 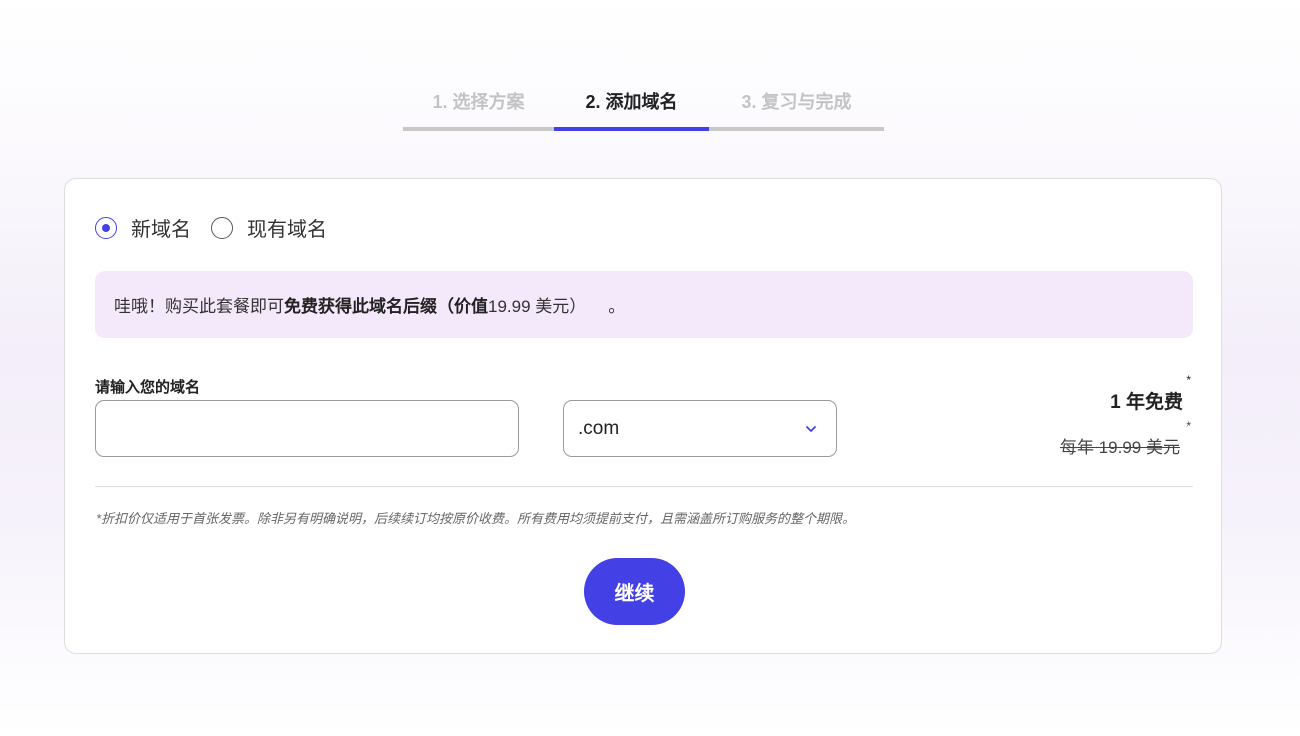 I want to click on progress-stepper: 1. 选择方案 2. 添加域名 3. 复习与完成, so click(x=643, y=110).